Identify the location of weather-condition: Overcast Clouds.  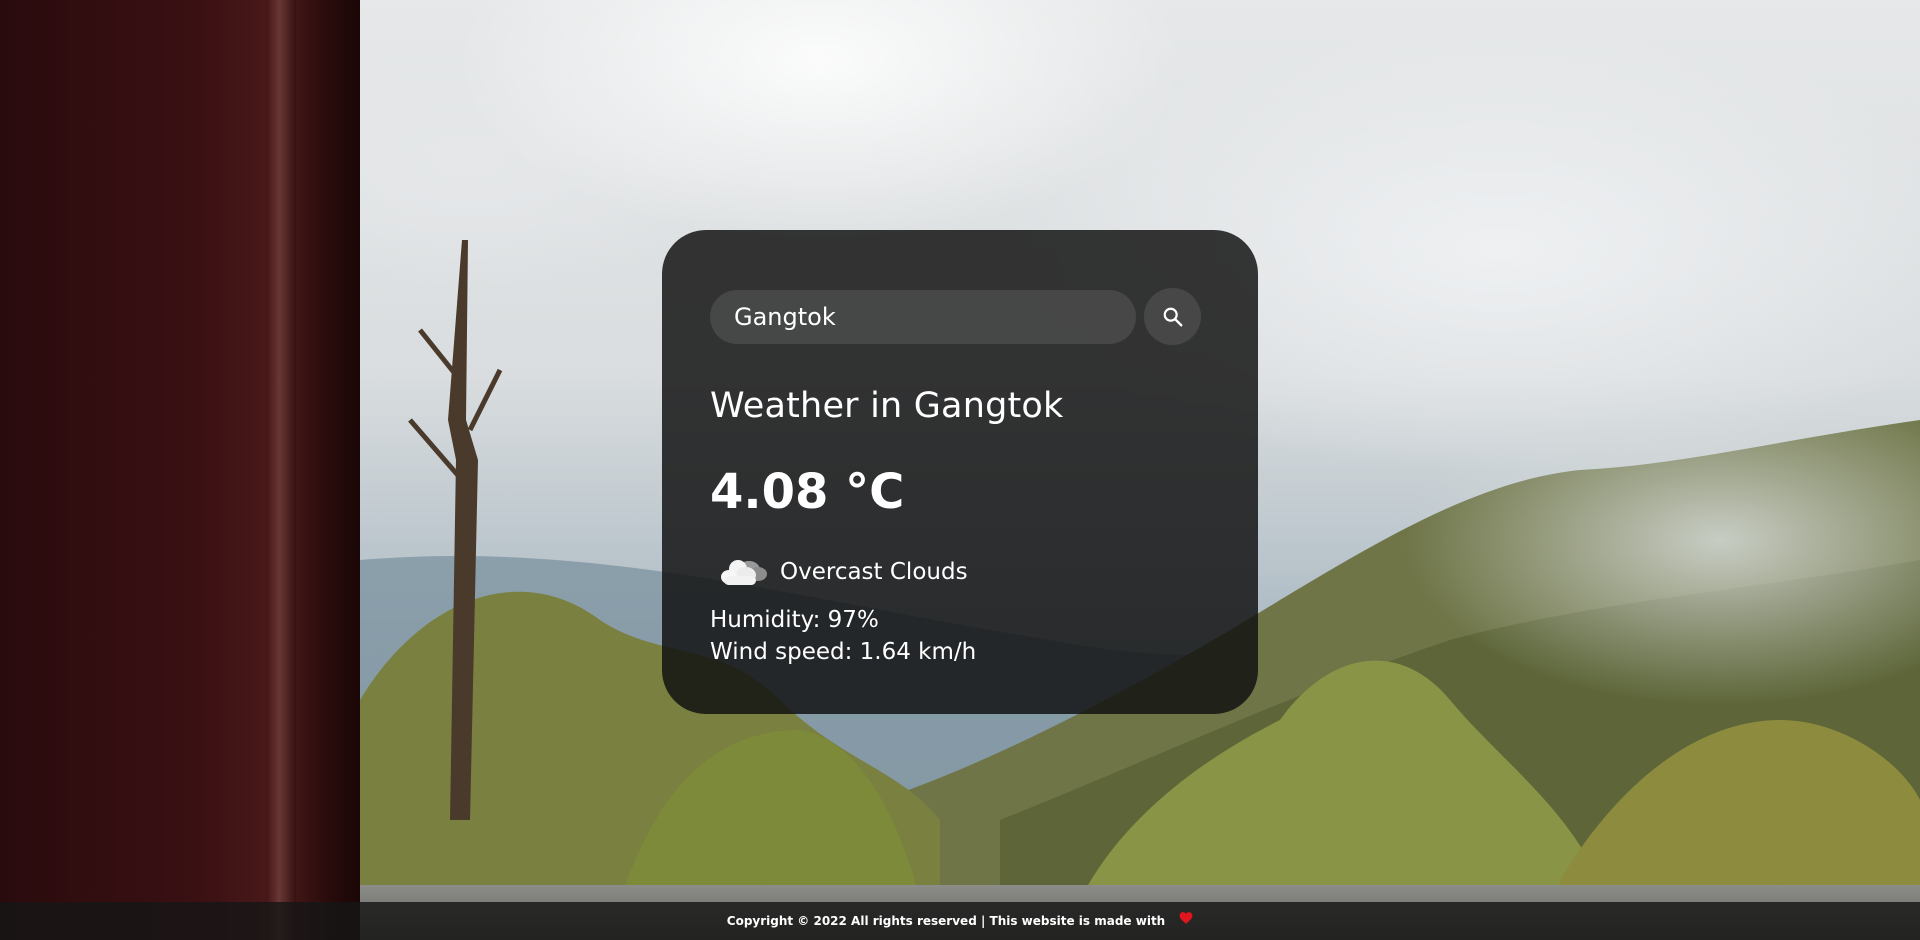
(956, 572).